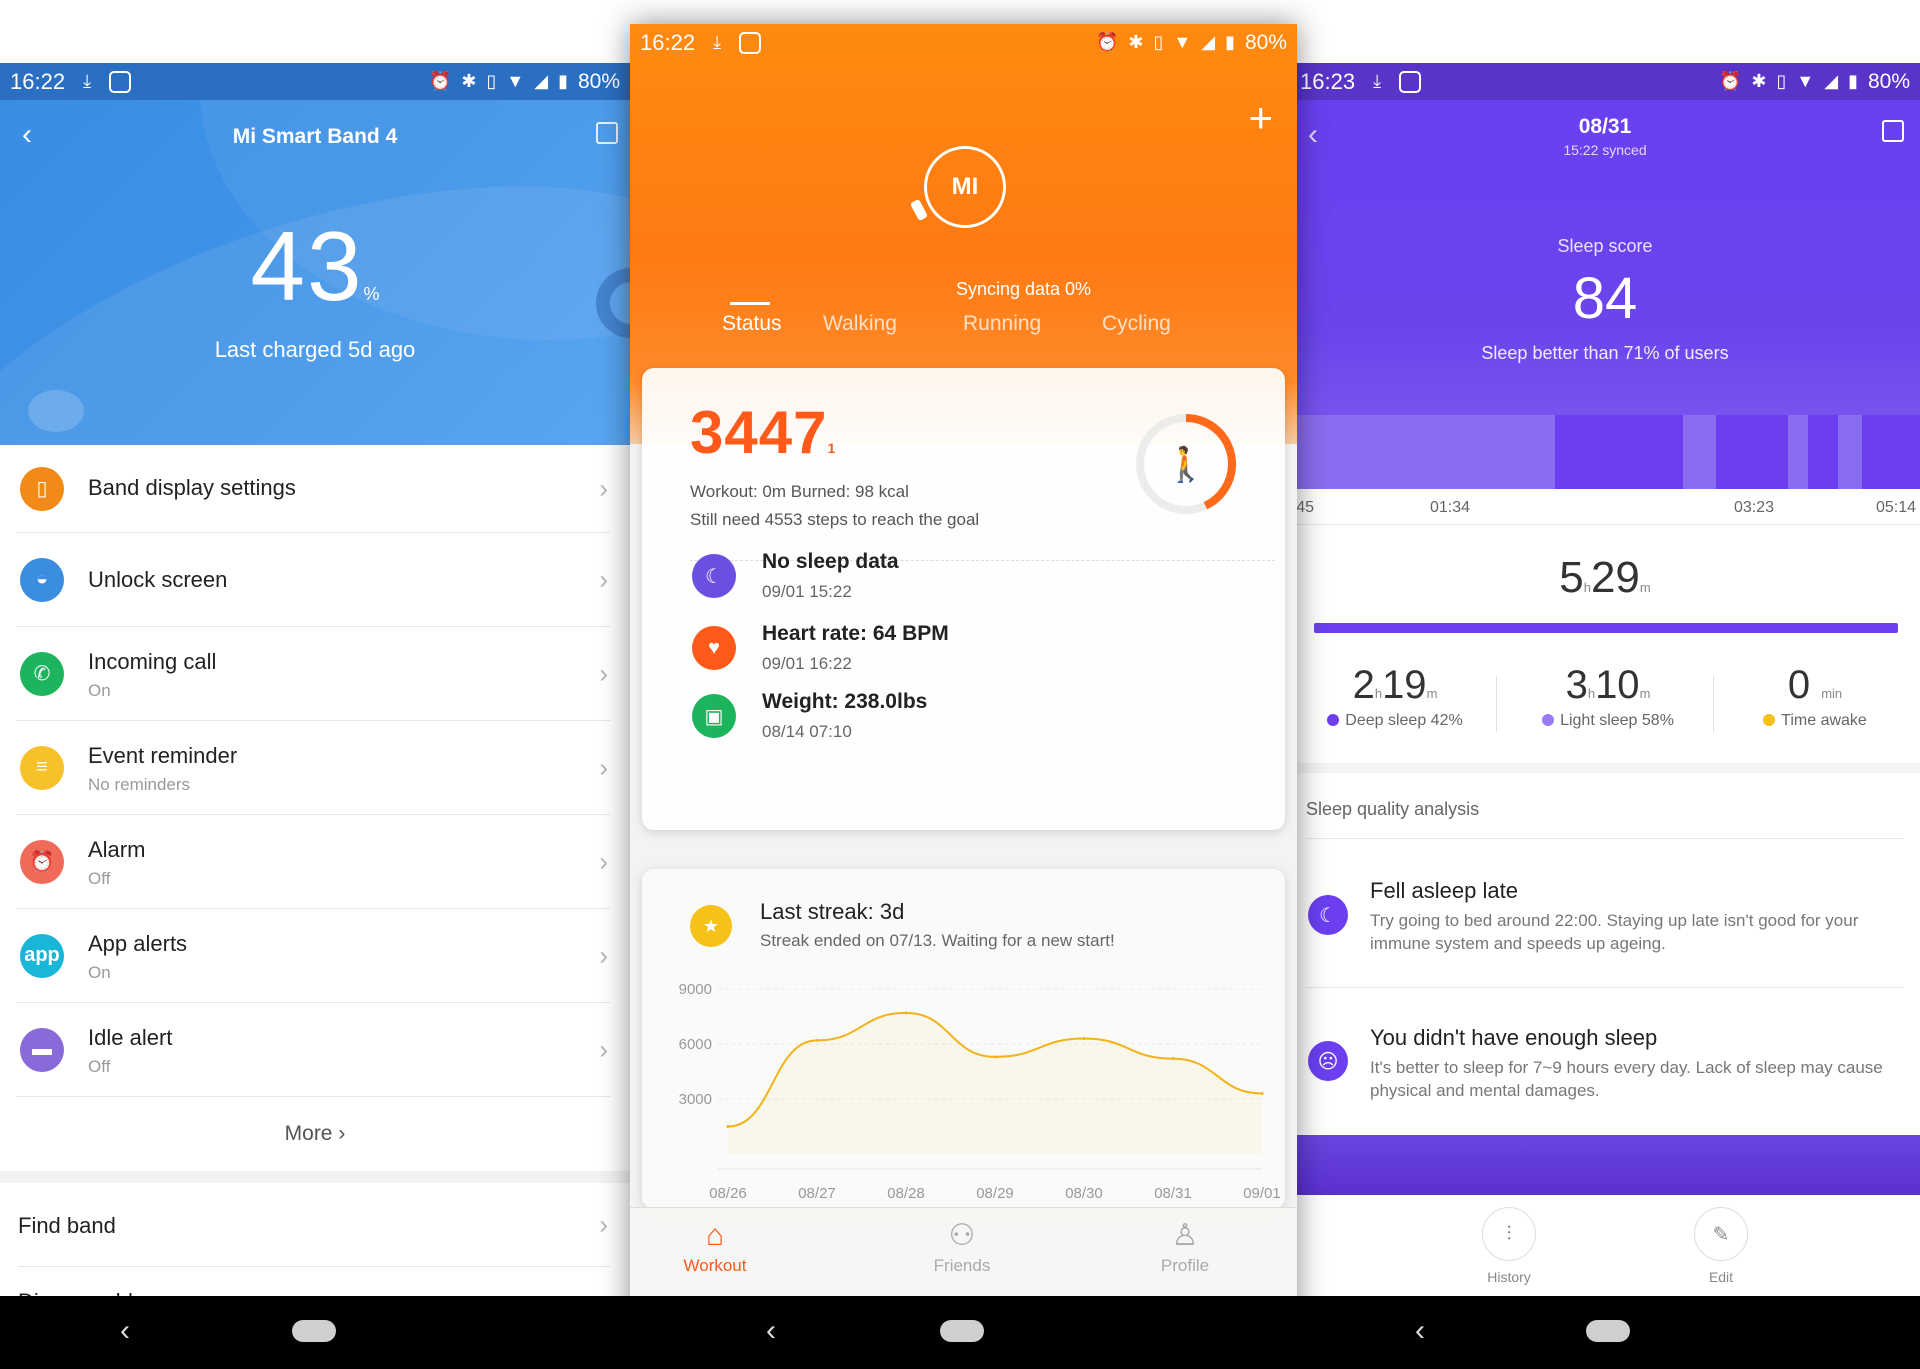  I want to click on sync-status: Syncing data 0%, so click(1023, 289).